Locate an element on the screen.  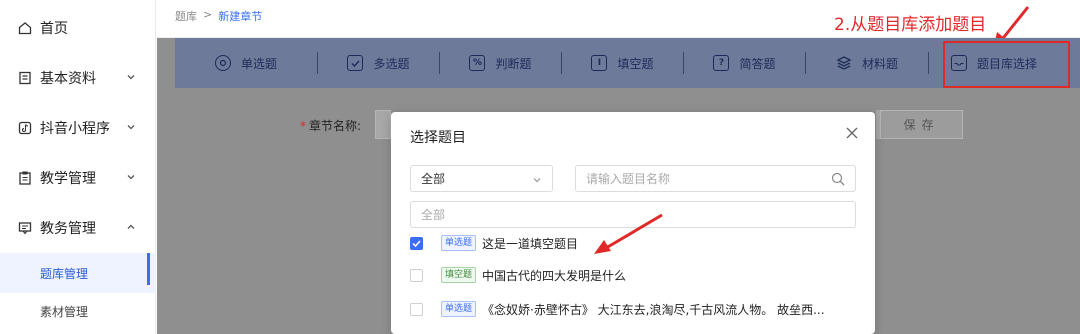
sidebar: 首页 基本资料 抖音小程序 教学管理 教务管理 题库管理 素材管理 is located at coordinates (78, 167).